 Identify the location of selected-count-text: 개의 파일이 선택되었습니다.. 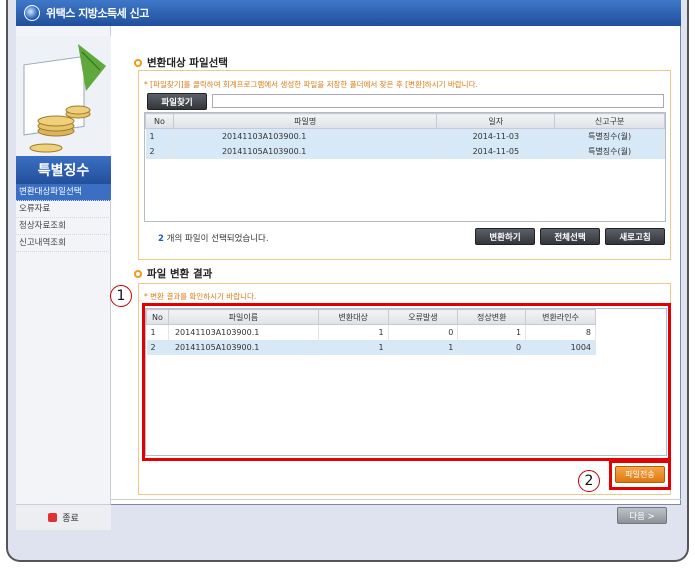
(217, 239).